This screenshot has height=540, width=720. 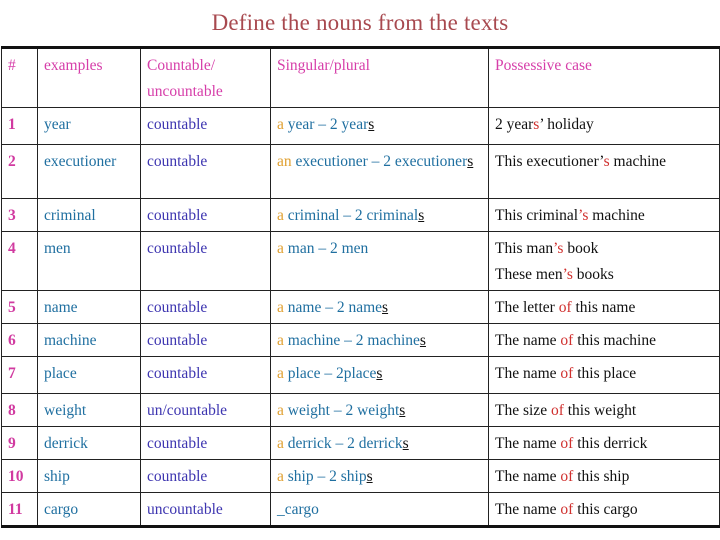 What do you see at coordinates (379, 171) in the screenshot?
I see `singular-plural-cell: an executioner – 2 executioners` at bounding box center [379, 171].